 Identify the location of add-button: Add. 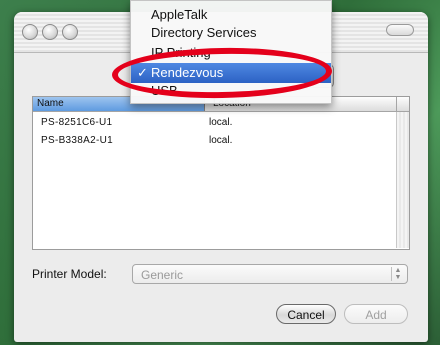
(376, 314).